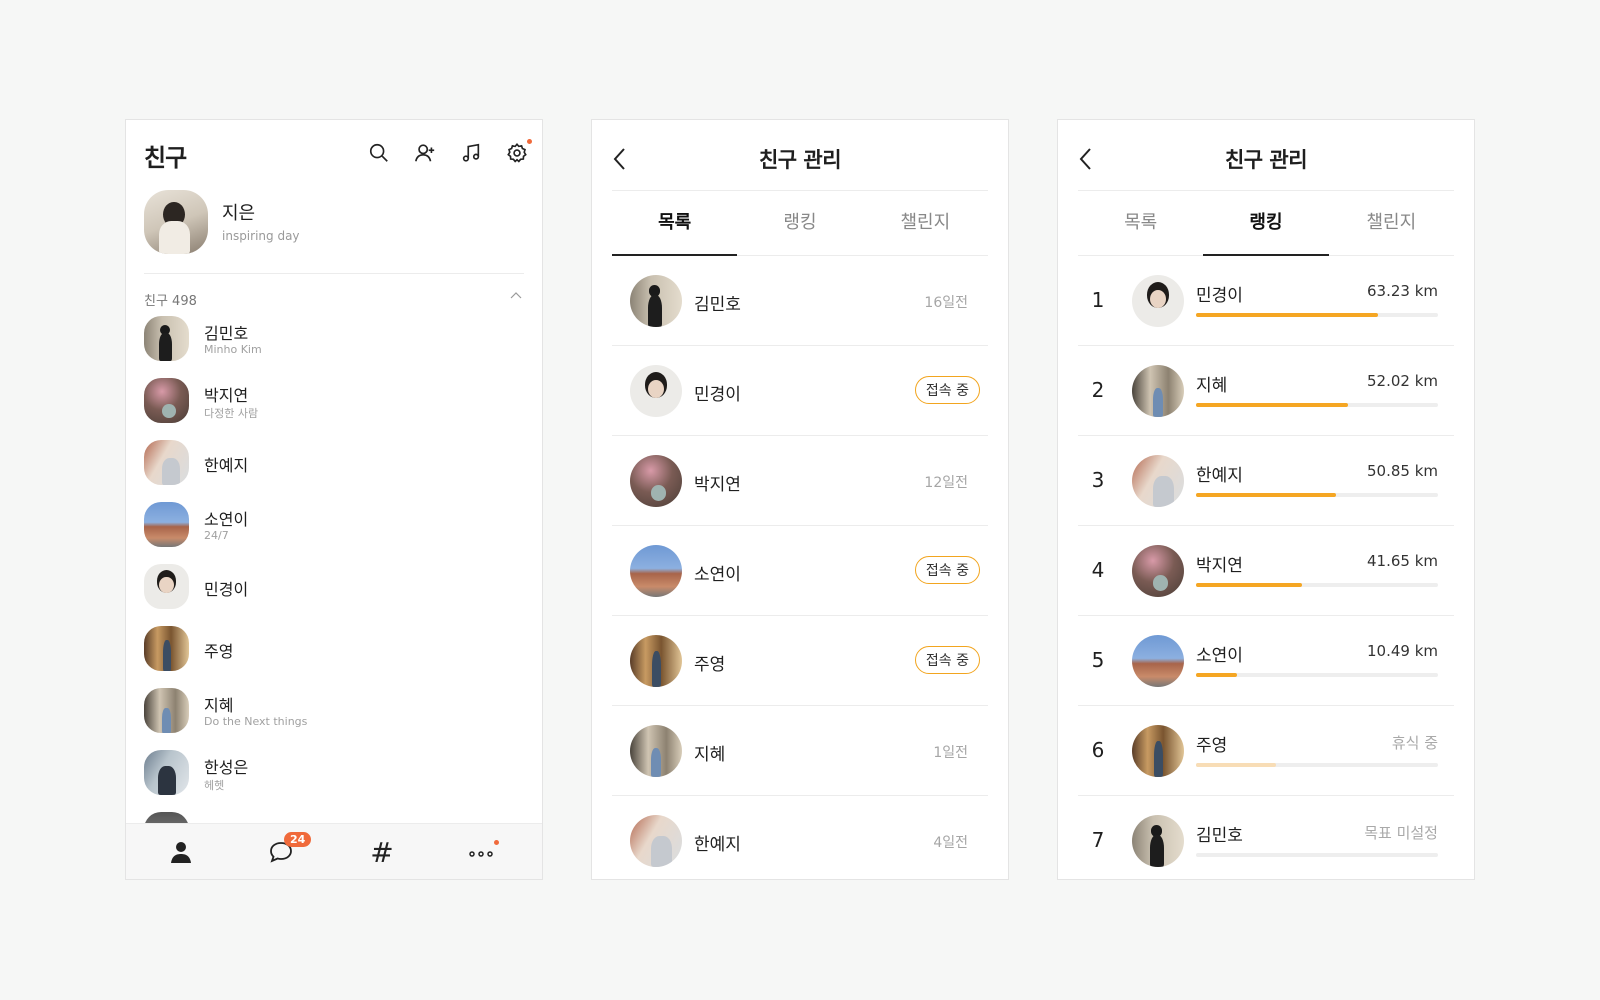  What do you see at coordinates (1266, 481) in the screenshot?
I see `table-row: 3 한예지 50.85 km` at bounding box center [1266, 481].